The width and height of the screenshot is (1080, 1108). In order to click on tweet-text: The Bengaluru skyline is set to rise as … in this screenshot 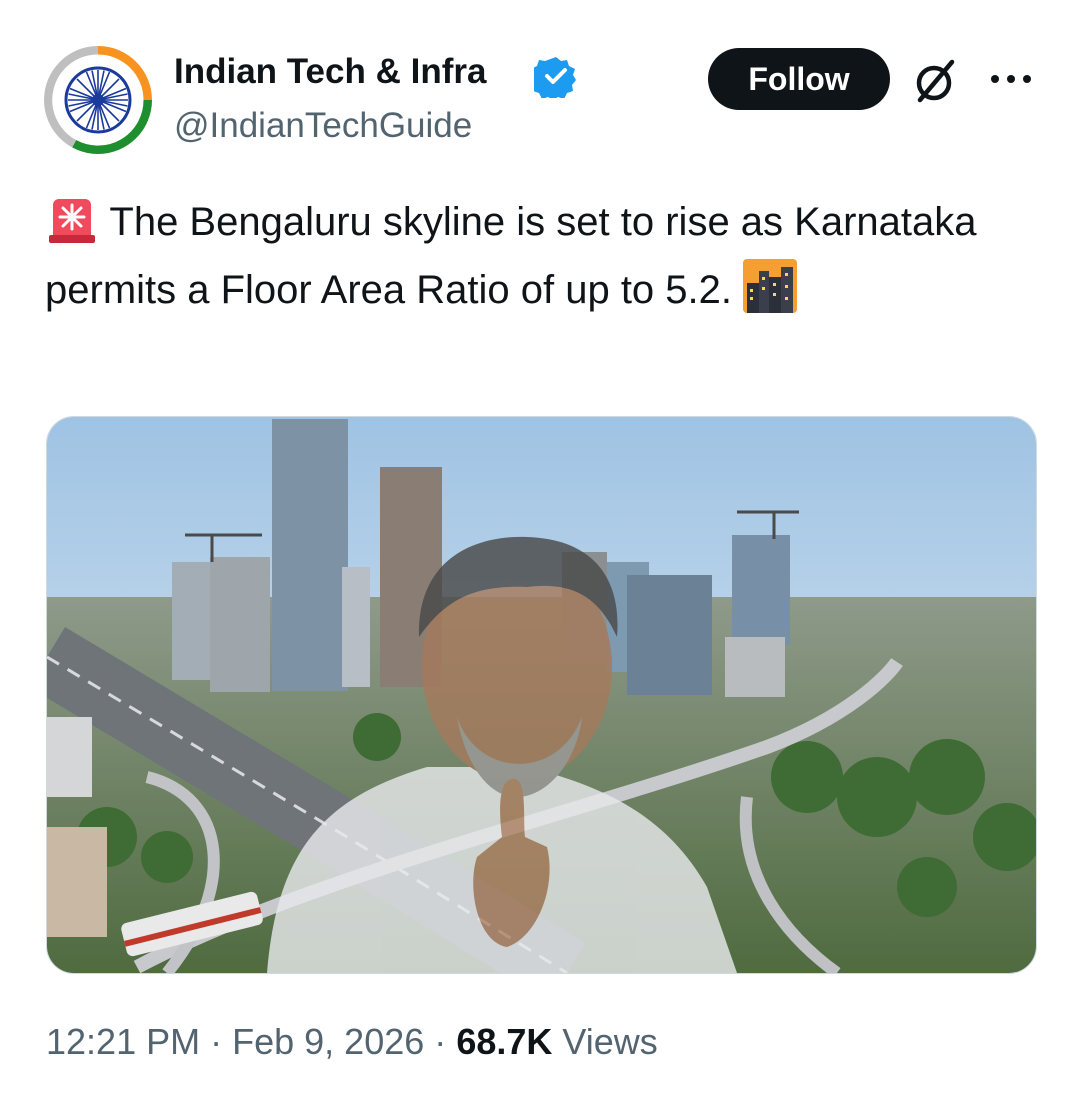, I will do `click(540, 256)`.